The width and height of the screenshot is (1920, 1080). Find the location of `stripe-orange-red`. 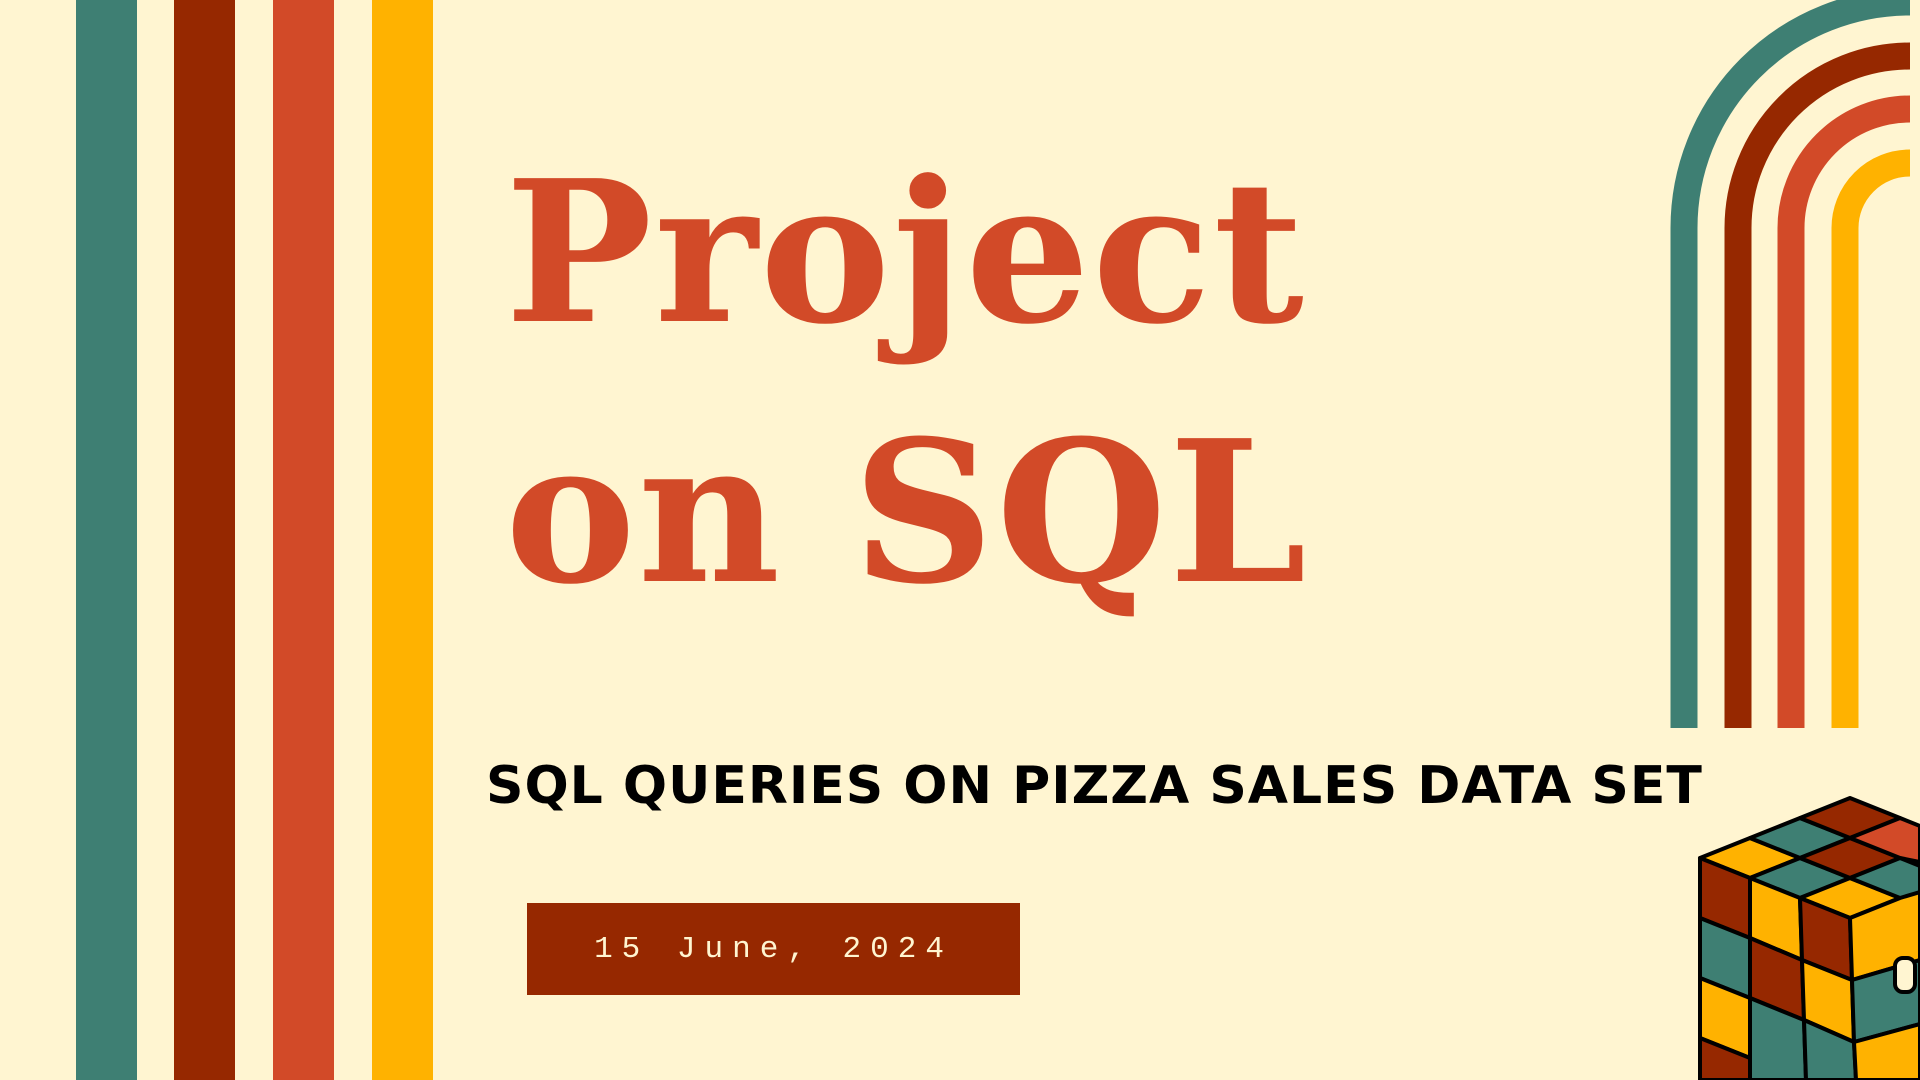

stripe-orange-red is located at coordinates (303, 540).